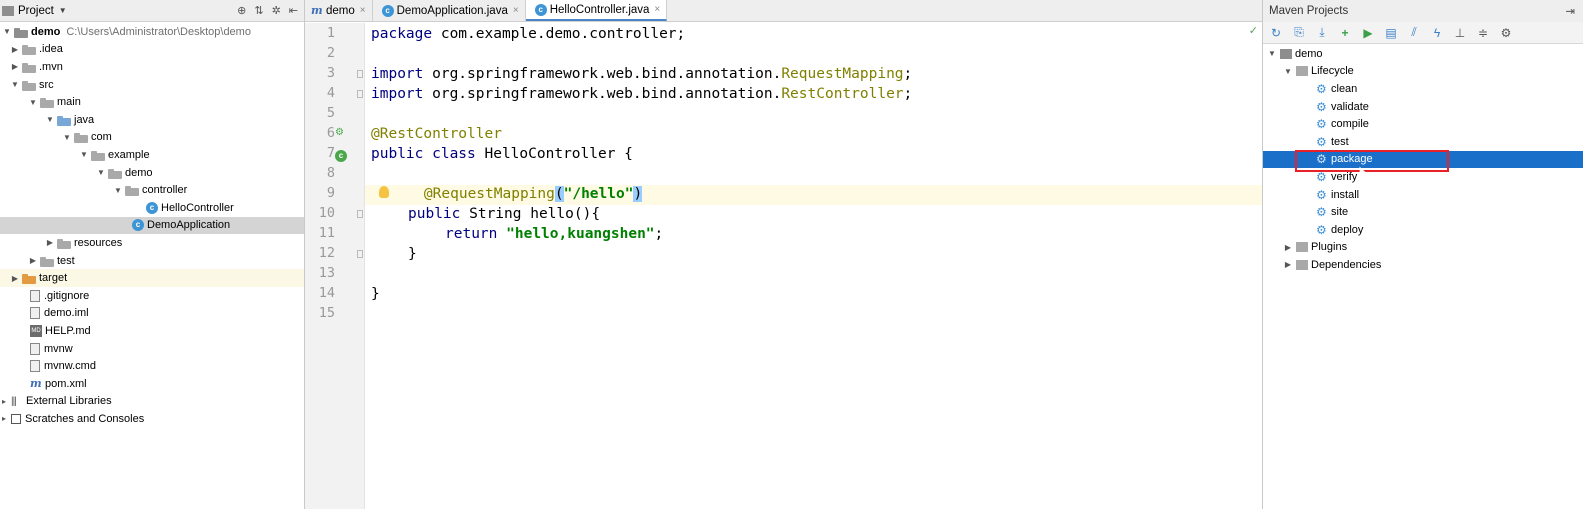  Describe the element at coordinates (1423, 89) in the screenshot. I see `maven-goal-clean: ⚙ clean` at that location.